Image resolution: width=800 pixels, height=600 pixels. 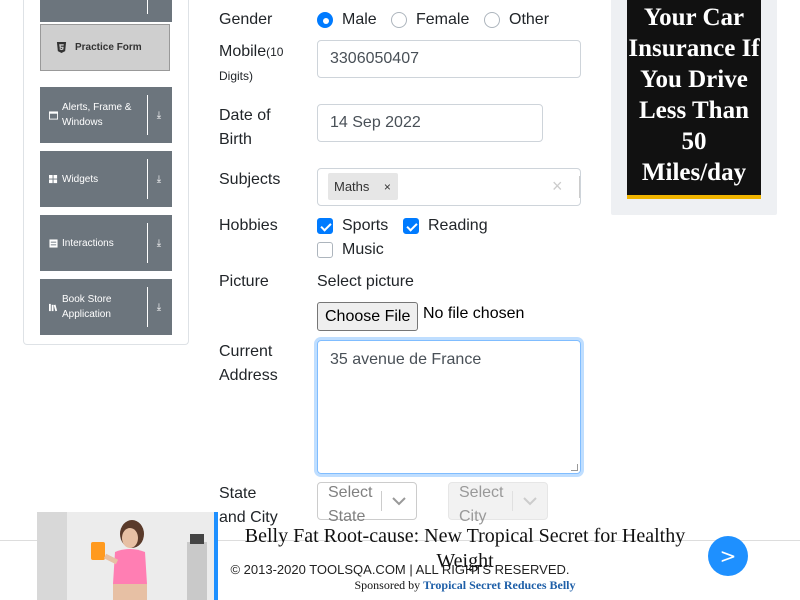 What do you see at coordinates (325, 226) in the screenshot?
I see `checkbox-sports` at bounding box center [325, 226].